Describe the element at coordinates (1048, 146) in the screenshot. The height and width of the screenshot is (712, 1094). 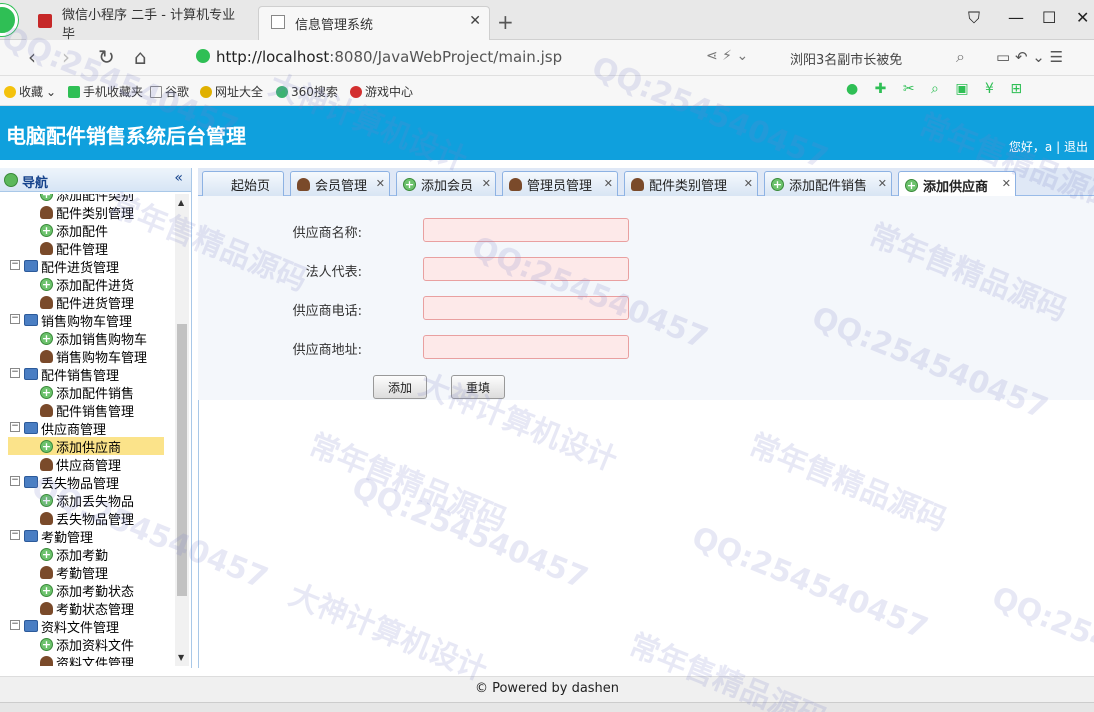
I see `user-area: 您好，a | 退出` at that location.